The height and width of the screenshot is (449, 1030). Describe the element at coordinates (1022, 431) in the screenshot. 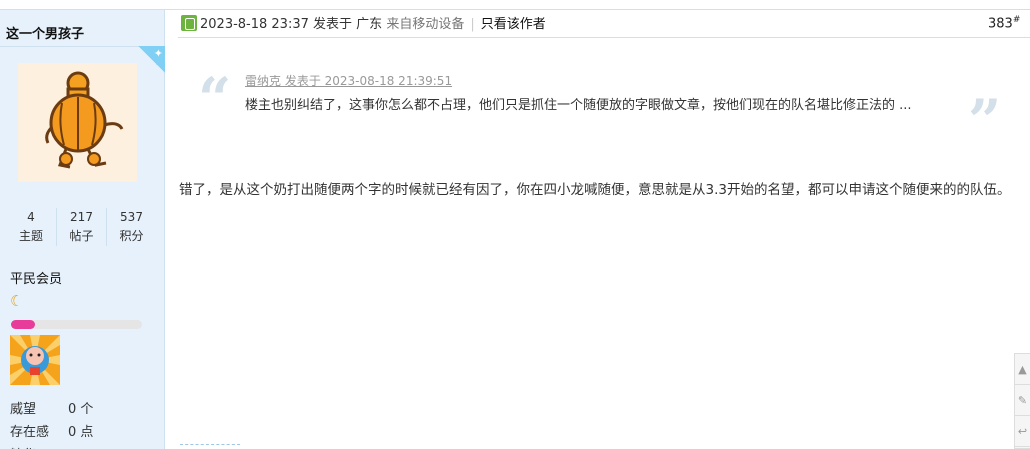

I see `back-button: ↩` at that location.